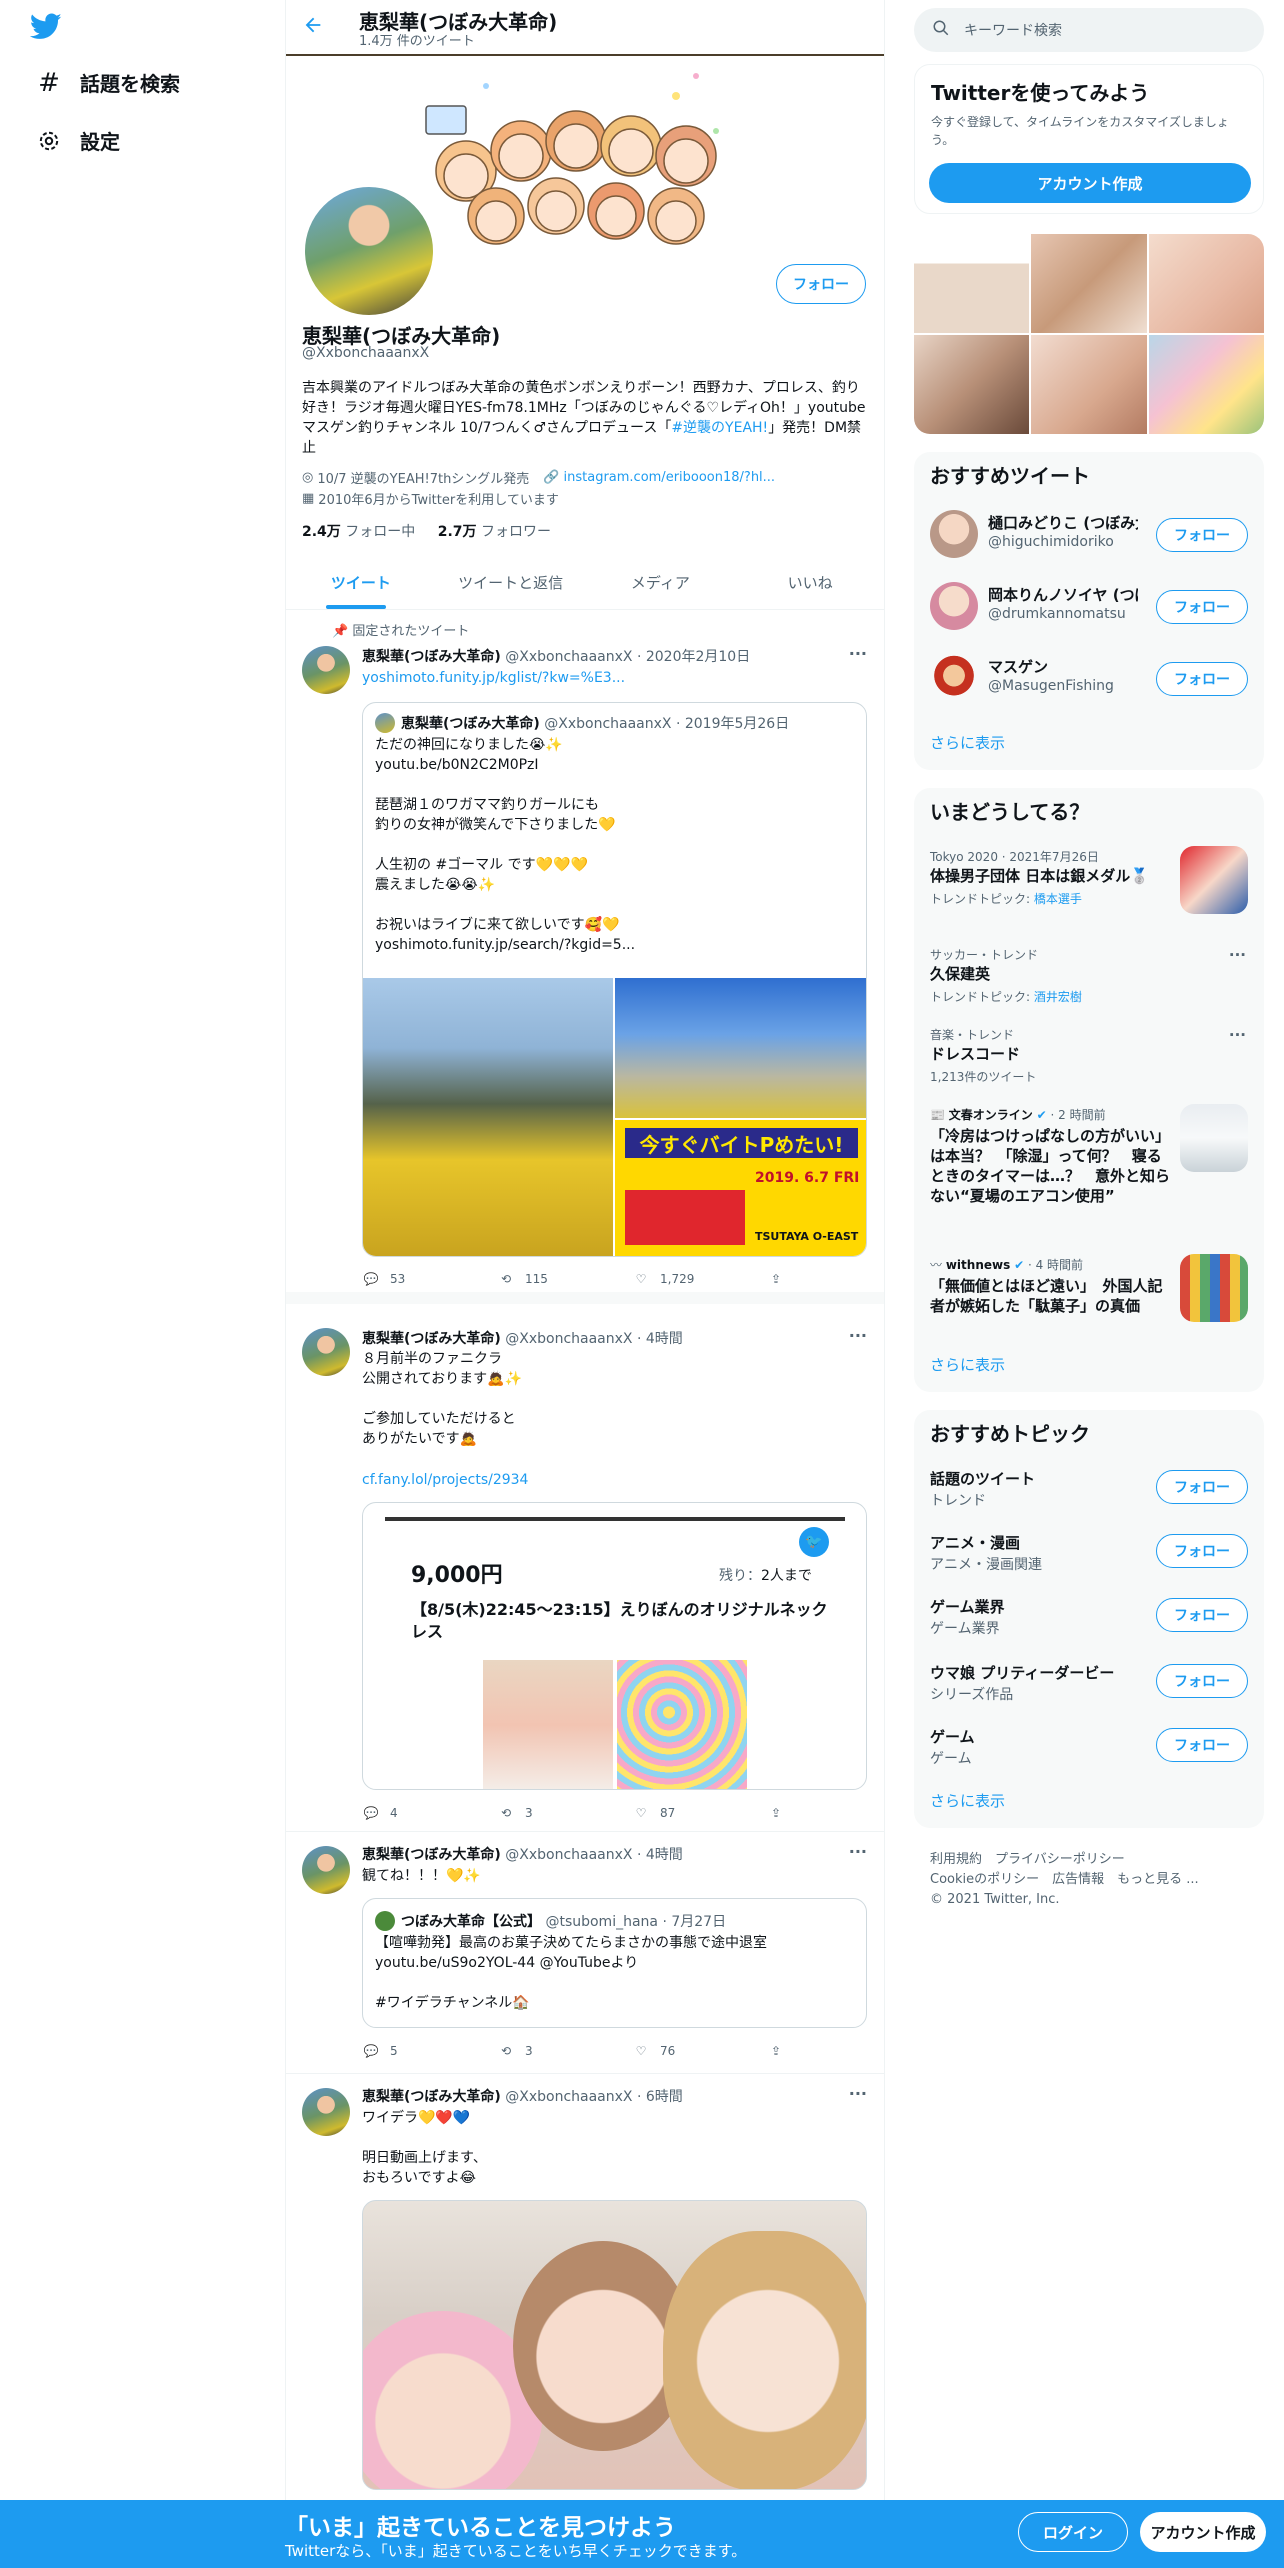  I want to click on card-photo-portrait, so click(548, 1724).